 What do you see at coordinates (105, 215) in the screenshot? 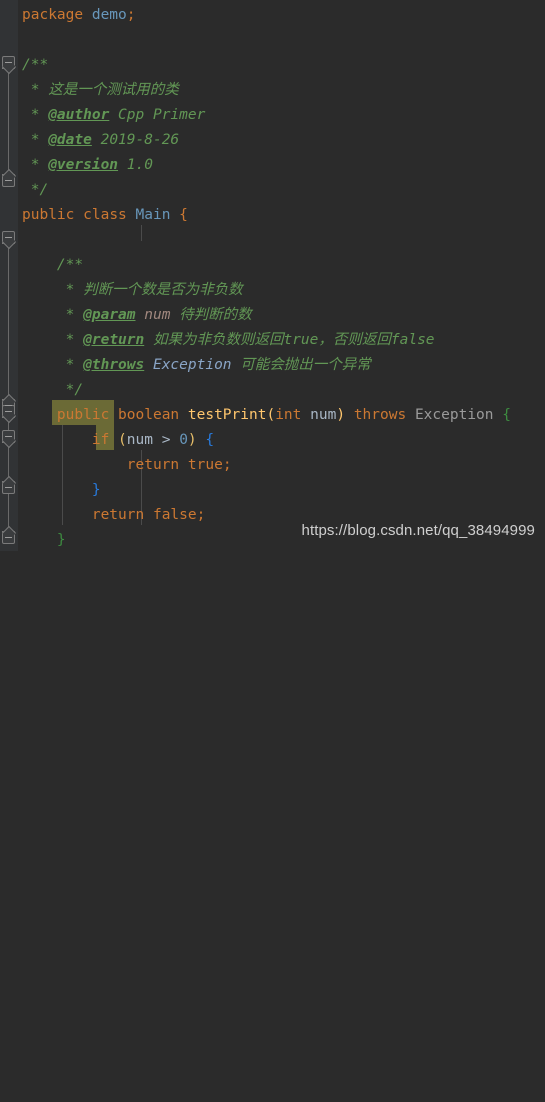
I see `token-keyword-class: class` at bounding box center [105, 215].